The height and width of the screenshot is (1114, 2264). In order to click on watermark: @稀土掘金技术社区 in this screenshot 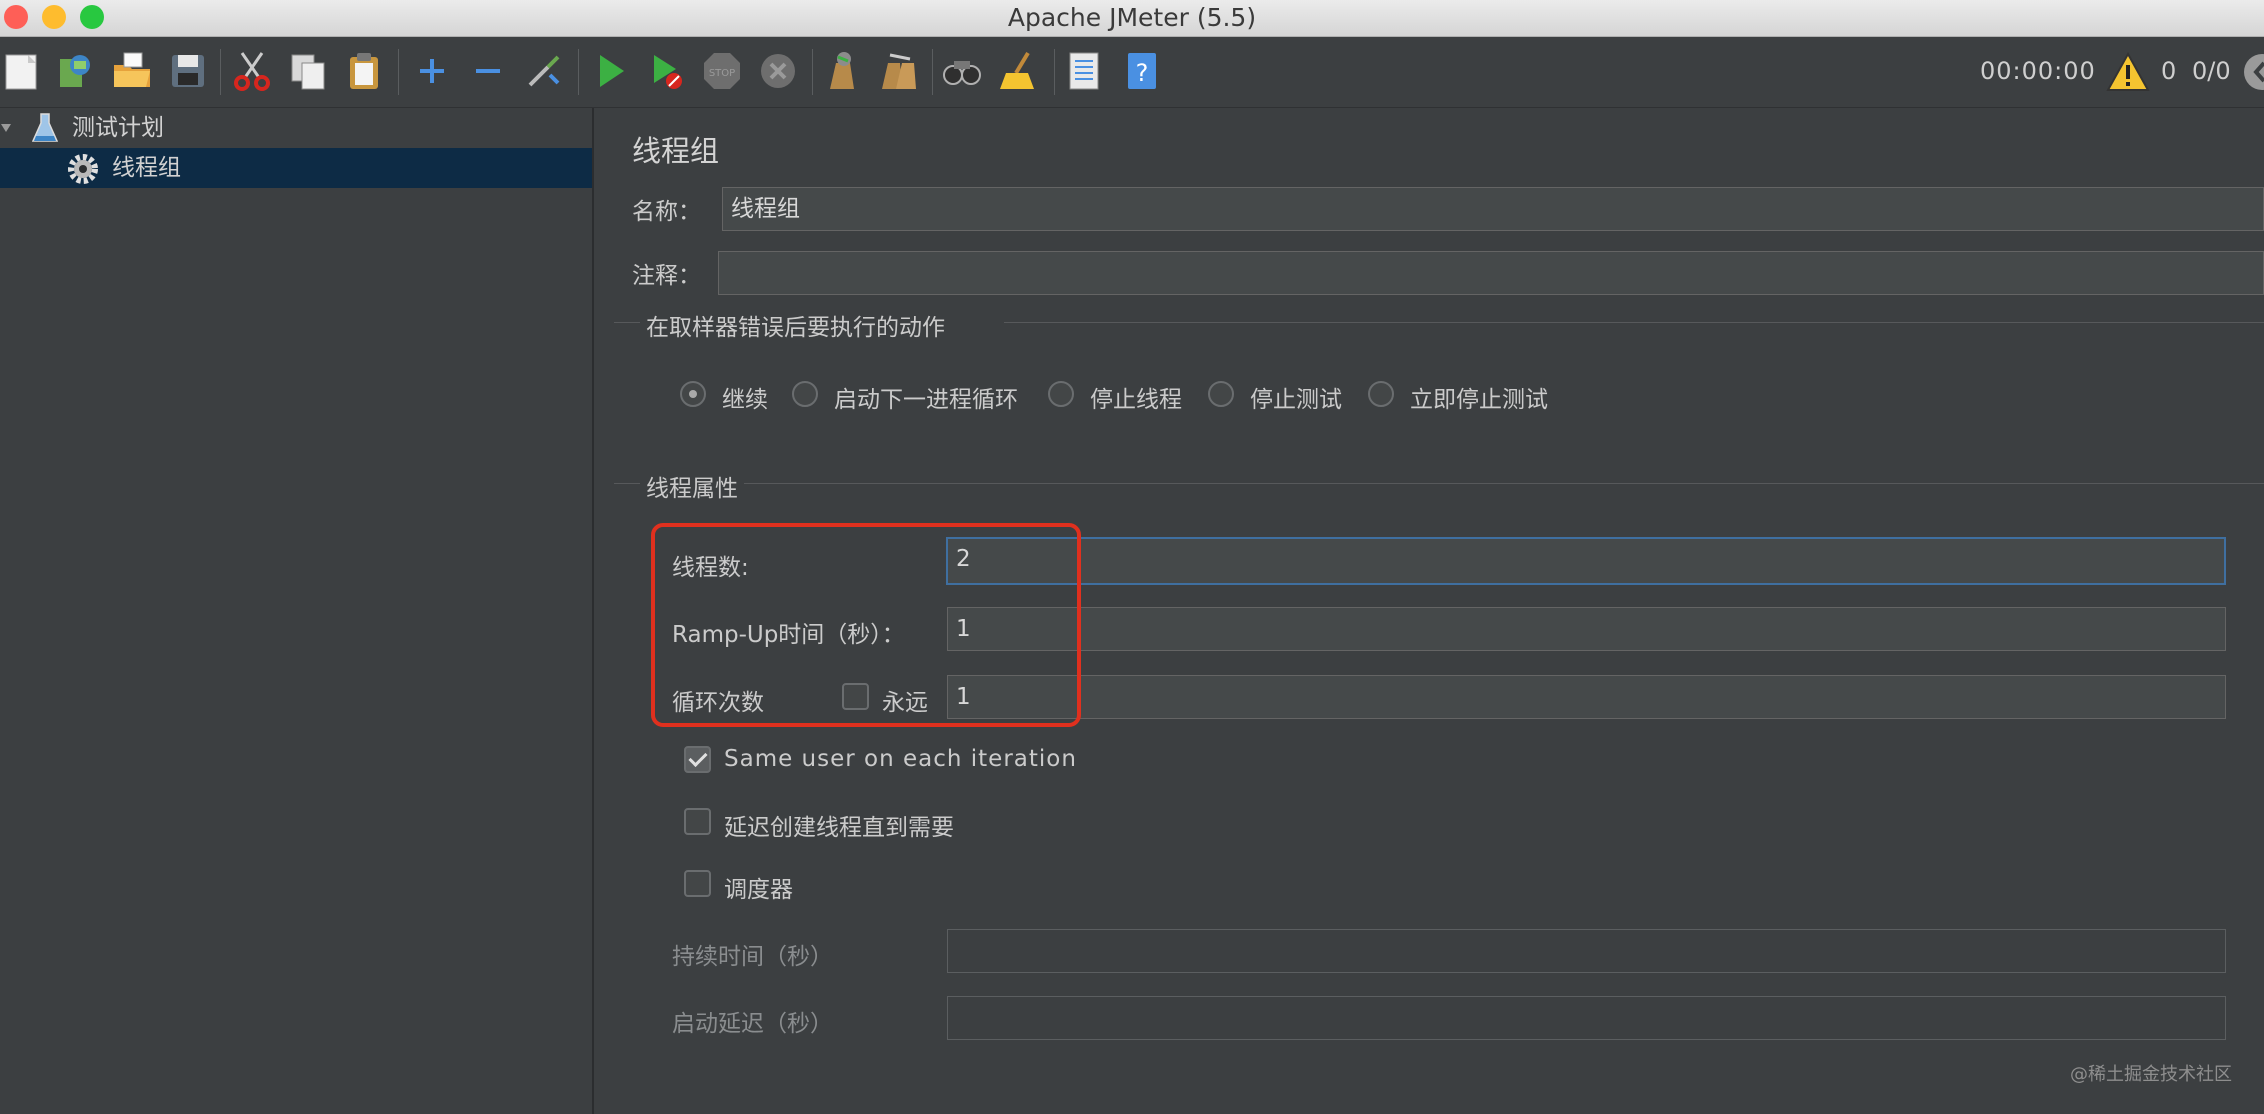, I will do `click(2151, 1074)`.